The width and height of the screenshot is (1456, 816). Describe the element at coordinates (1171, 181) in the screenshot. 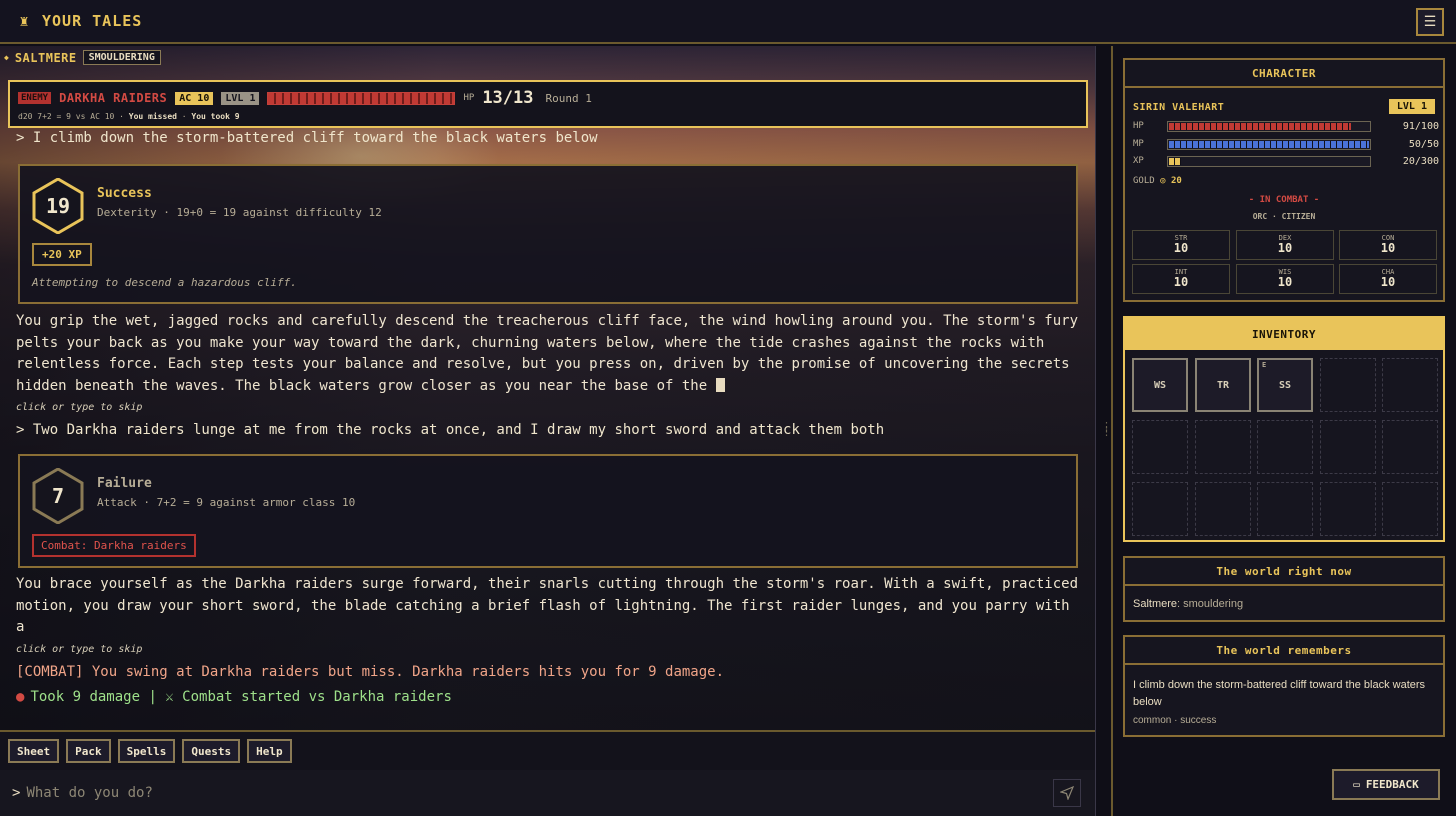

I see `gold-value: ◎ 20` at that location.